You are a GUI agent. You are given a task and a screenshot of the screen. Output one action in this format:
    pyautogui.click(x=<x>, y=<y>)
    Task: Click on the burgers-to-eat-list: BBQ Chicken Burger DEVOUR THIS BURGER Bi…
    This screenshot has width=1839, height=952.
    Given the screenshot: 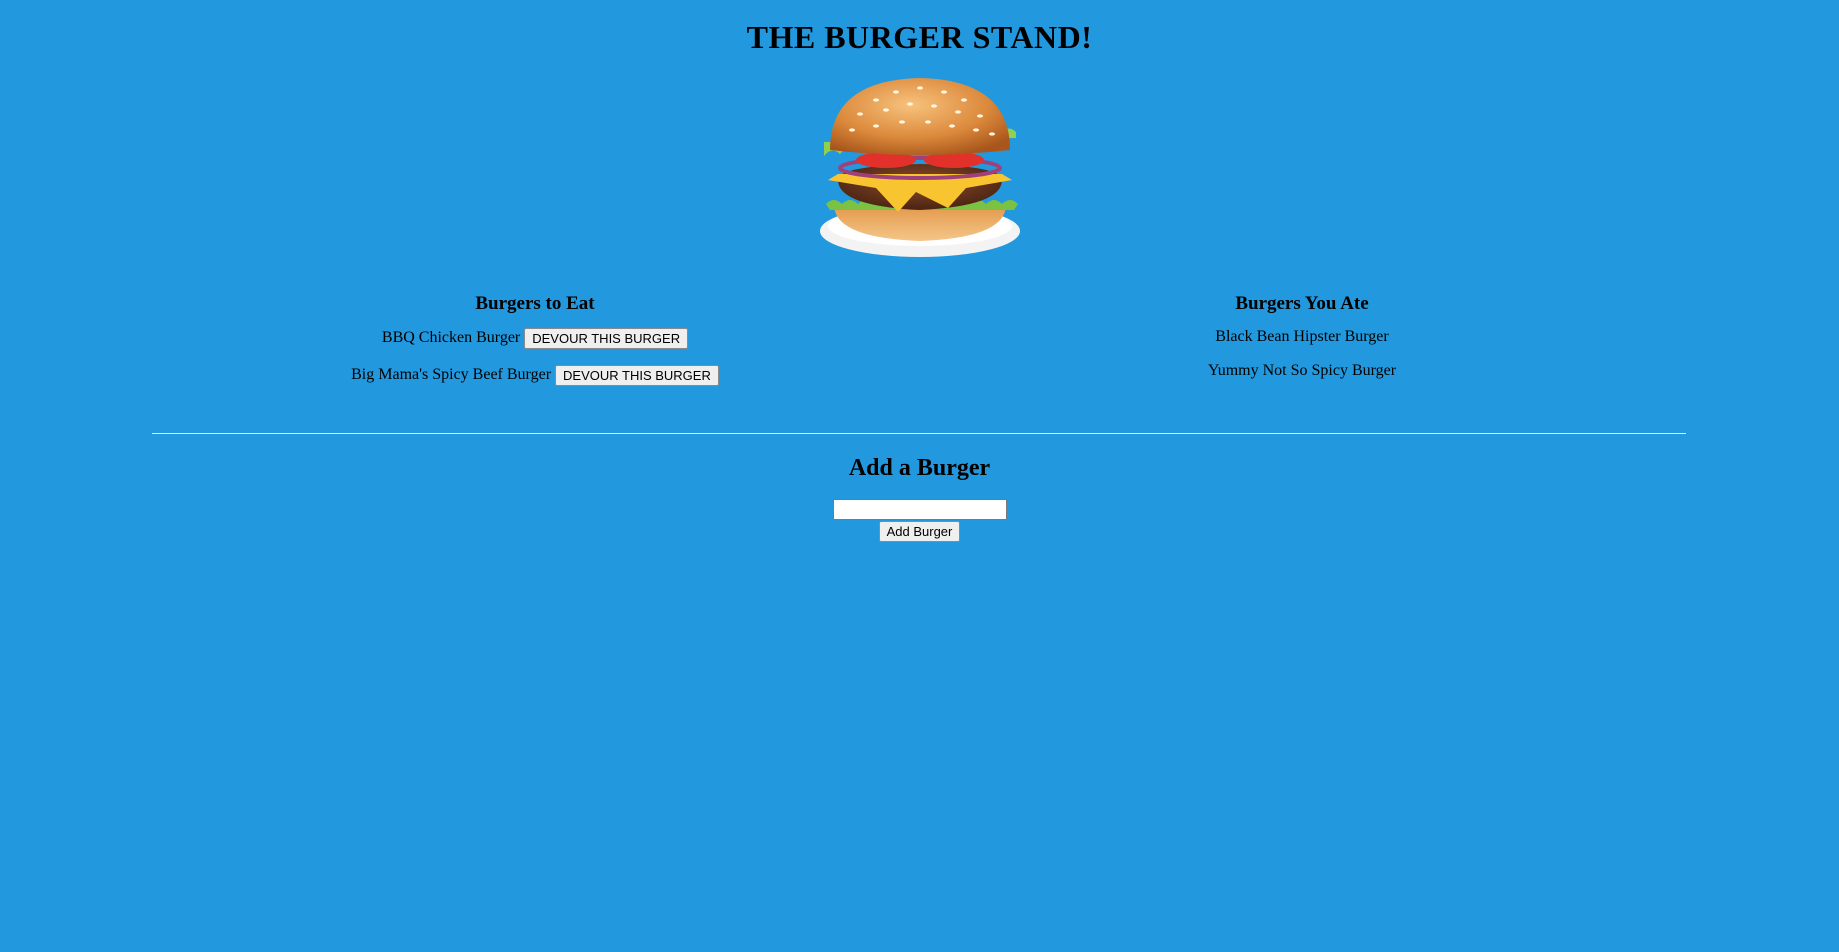 What is the action you would take?
    pyautogui.click(x=535, y=356)
    